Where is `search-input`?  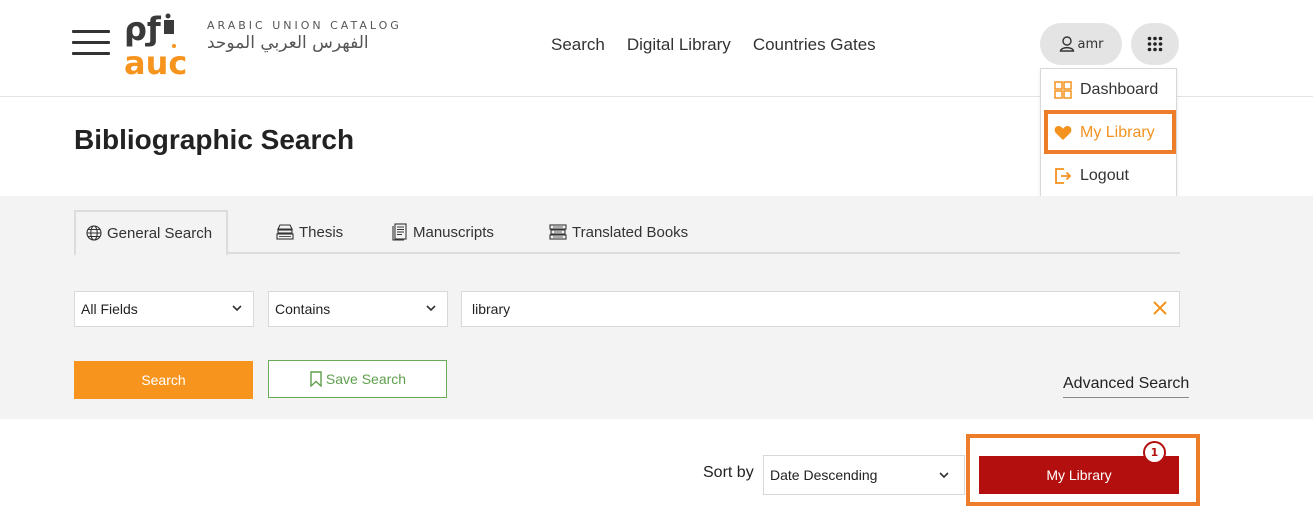
search-input is located at coordinates (820, 309).